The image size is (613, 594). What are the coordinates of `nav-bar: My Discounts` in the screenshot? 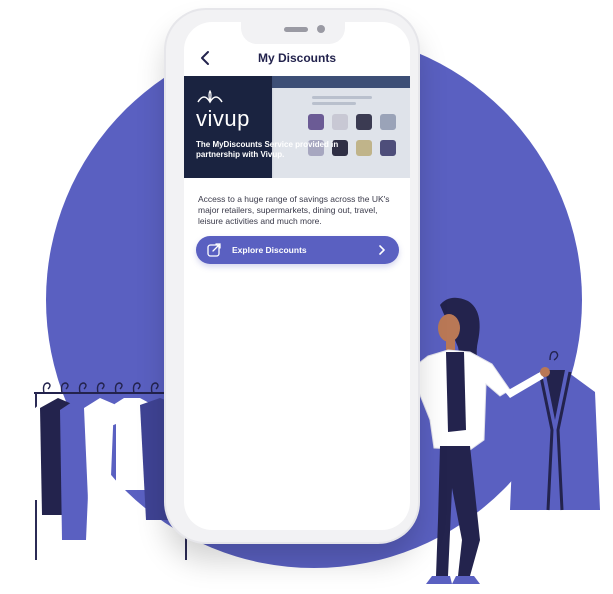 It's located at (297, 58).